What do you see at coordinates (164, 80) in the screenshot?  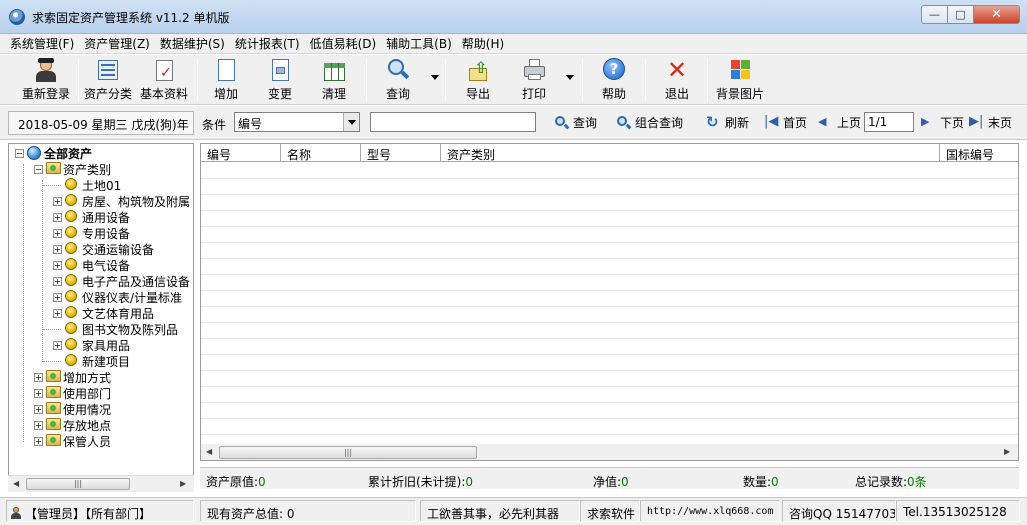 I see `basic-info-button: ✓ 基本资料` at bounding box center [164, 80].